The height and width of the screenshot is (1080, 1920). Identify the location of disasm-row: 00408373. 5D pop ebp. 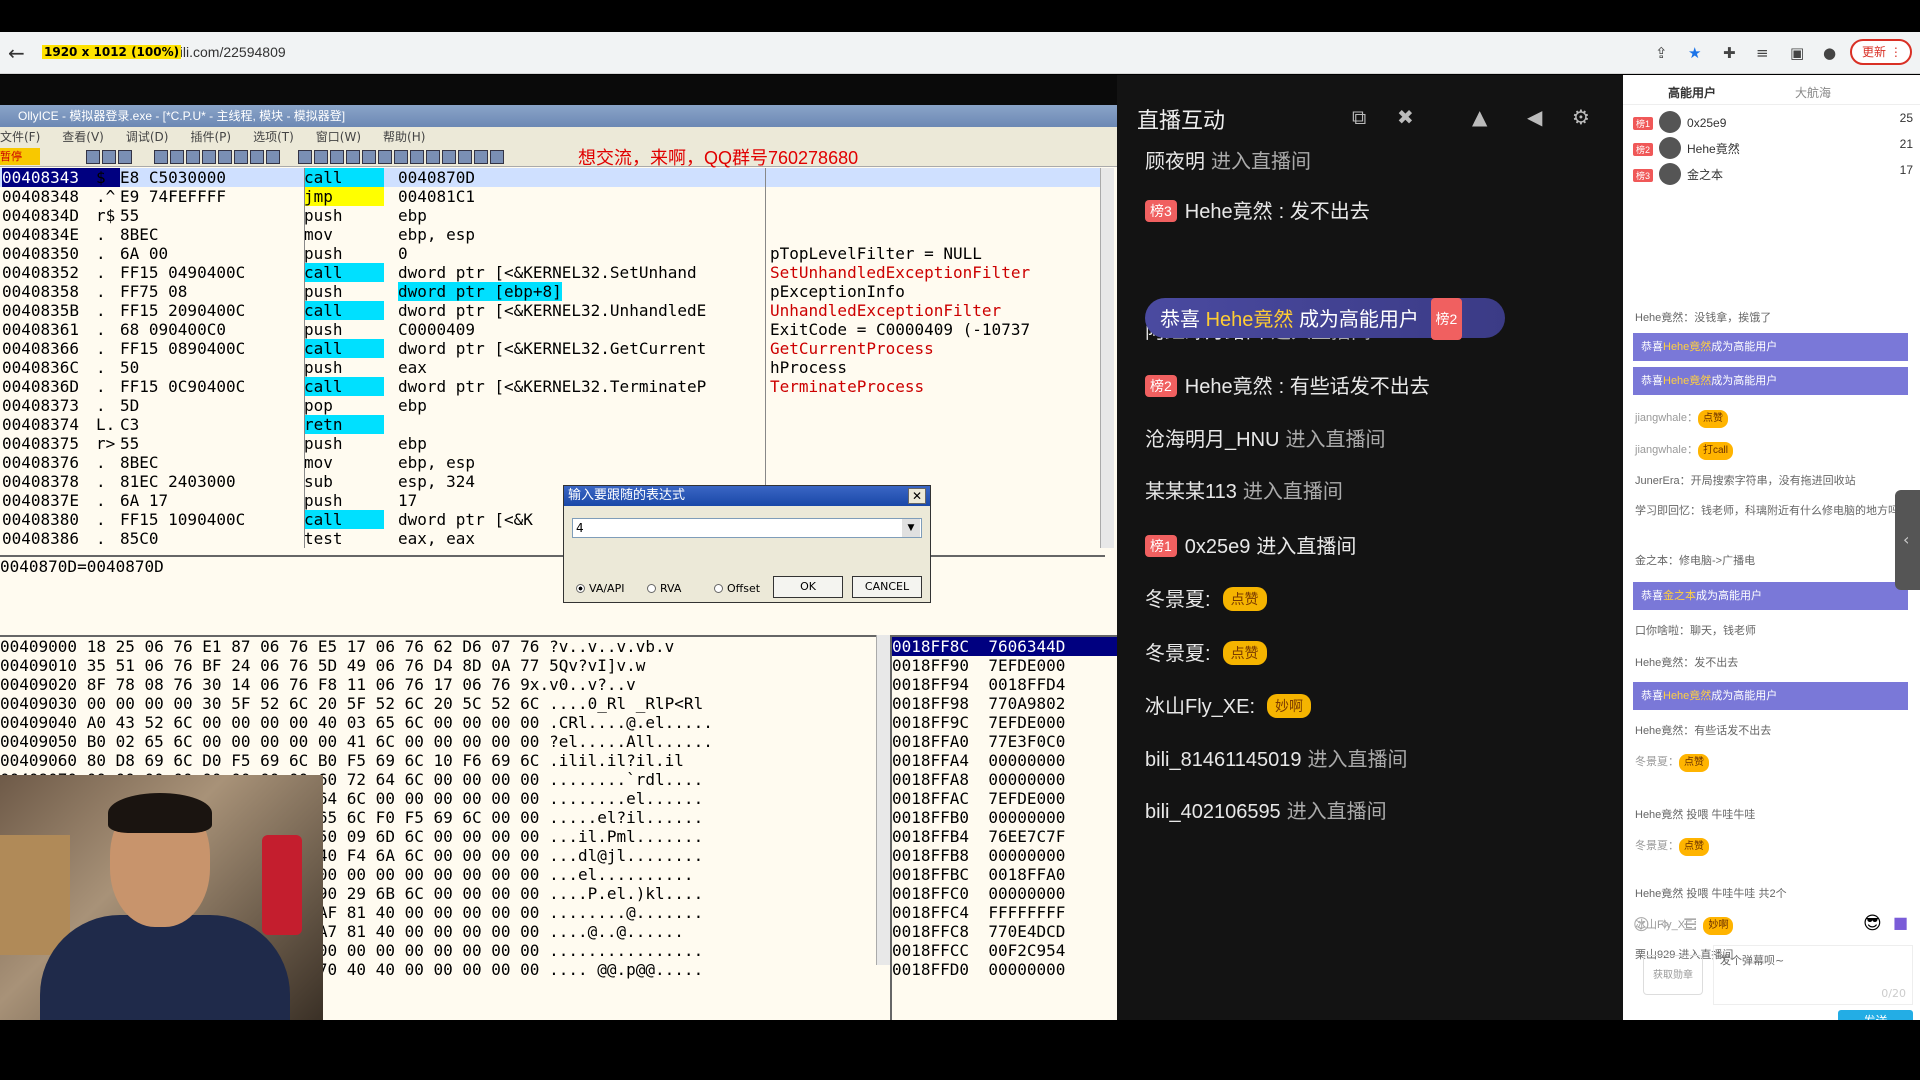
(552, 405).